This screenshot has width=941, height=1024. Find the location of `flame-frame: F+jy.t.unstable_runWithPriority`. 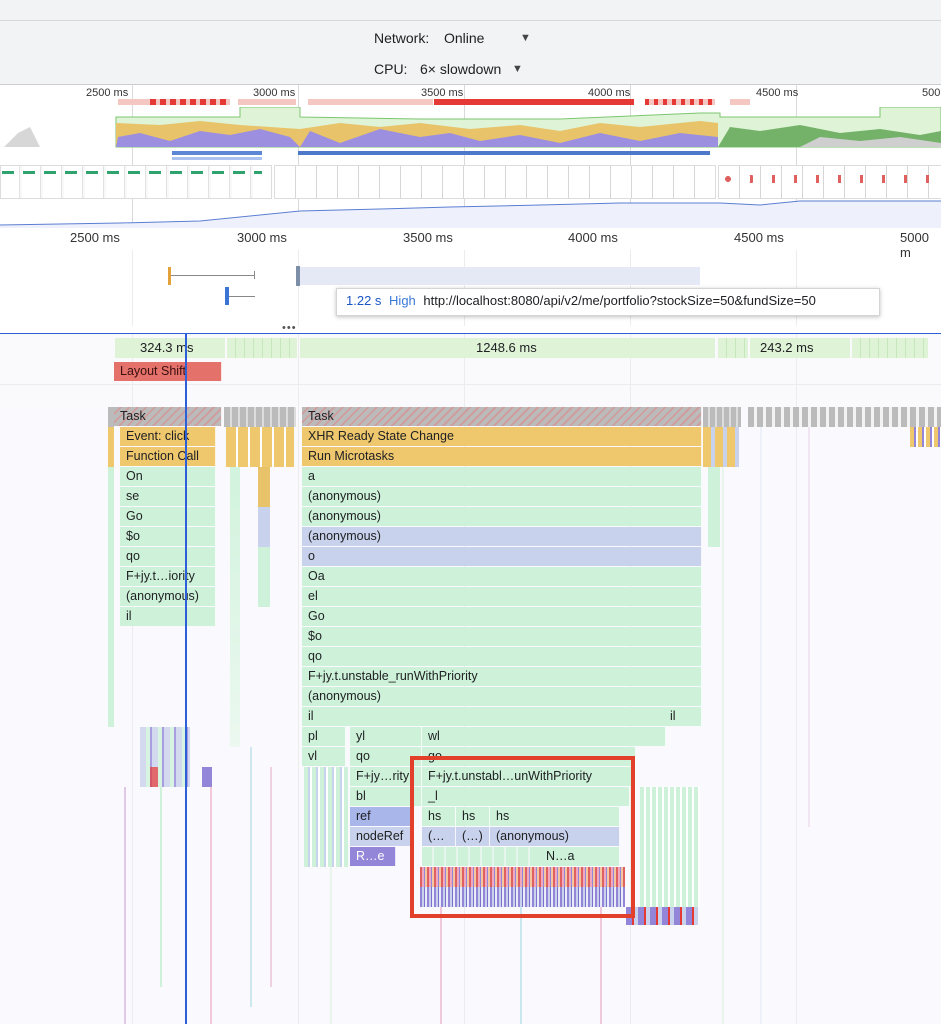

flame-frame: F+jy.t.unstable_runWithPriority is located at coordinates (502, 676).